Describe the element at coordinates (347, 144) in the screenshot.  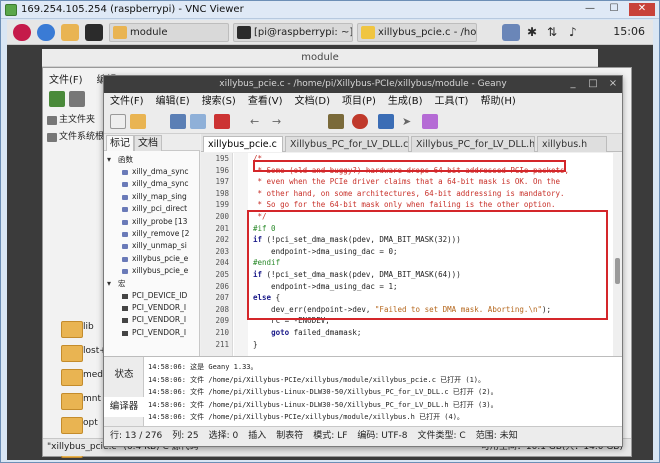
I see `tab-dll-c: Xillybus_PC_for_LV_DLL.c` at that location.